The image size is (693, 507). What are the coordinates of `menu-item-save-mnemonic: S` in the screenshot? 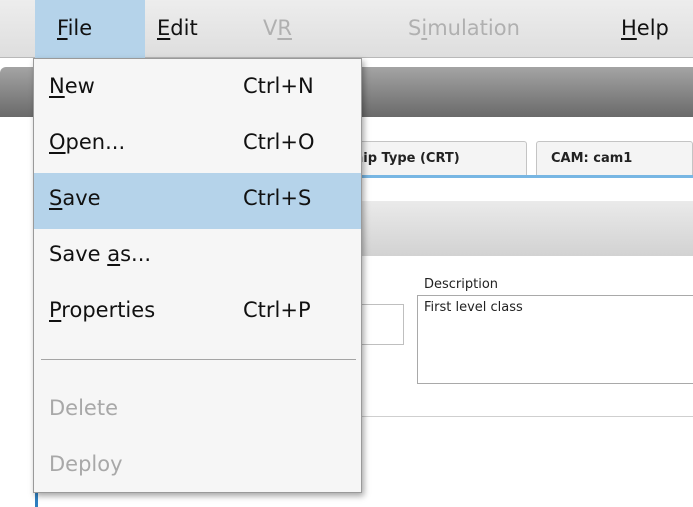 It's located at (56, 198).